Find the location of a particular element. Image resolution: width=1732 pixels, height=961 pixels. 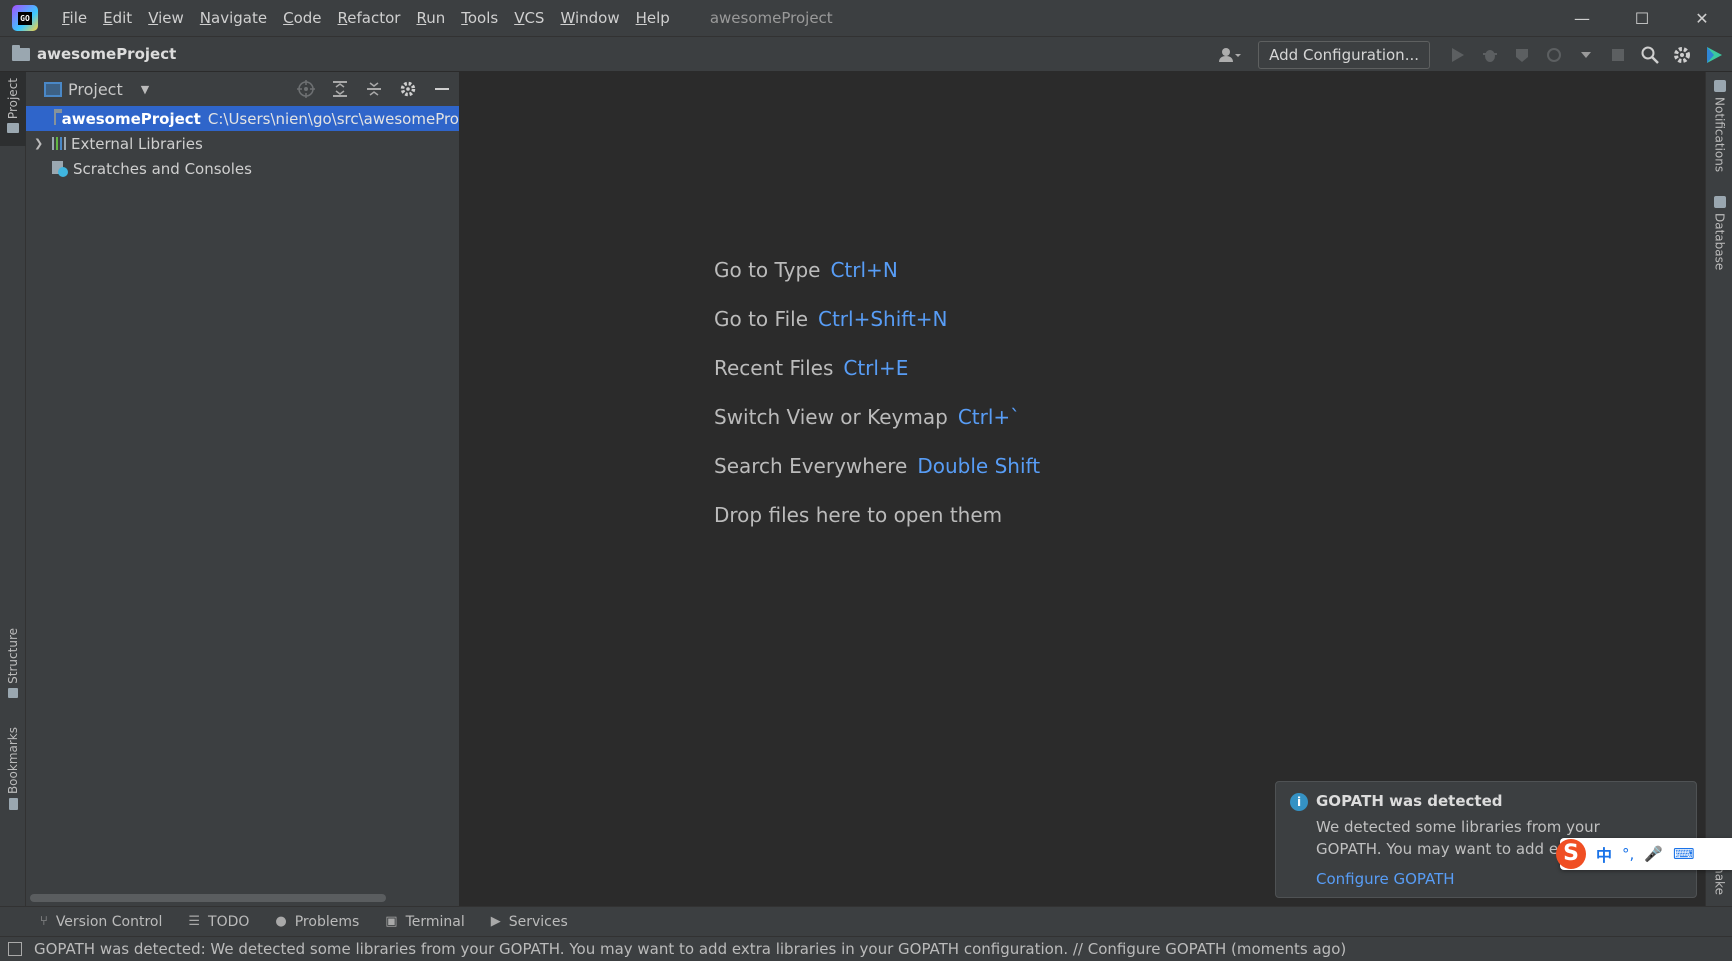

coverage-icon is located at coordinates (1522, 55).